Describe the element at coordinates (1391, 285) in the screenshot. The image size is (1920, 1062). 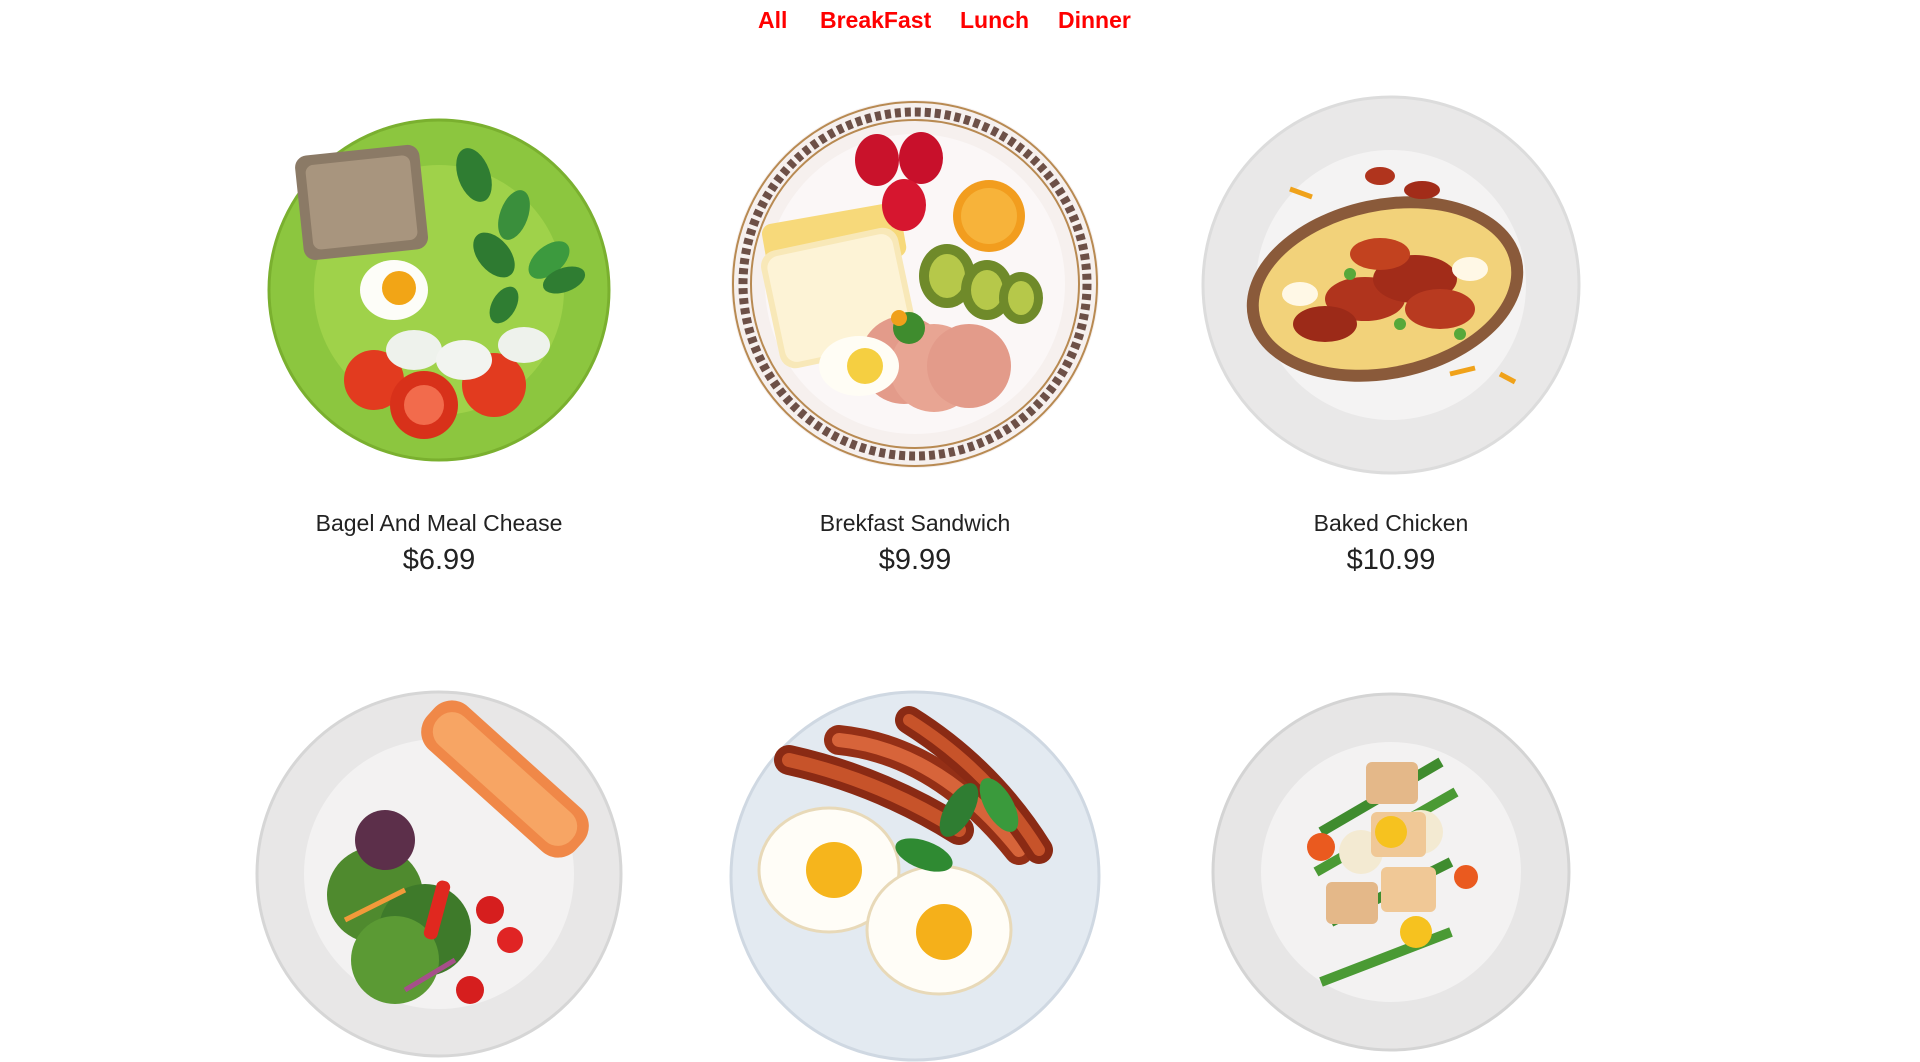
I see `baked-chicken-plate-image` at that location.